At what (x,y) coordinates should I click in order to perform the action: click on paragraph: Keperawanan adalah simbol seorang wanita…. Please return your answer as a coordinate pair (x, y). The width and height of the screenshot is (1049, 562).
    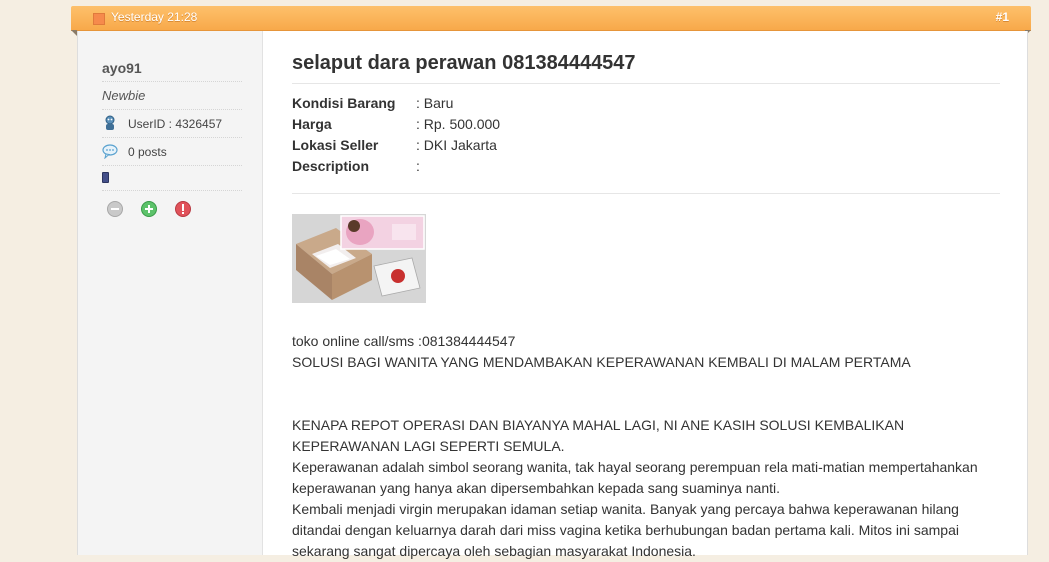
    Looking at the image, I should click on (635, 477).